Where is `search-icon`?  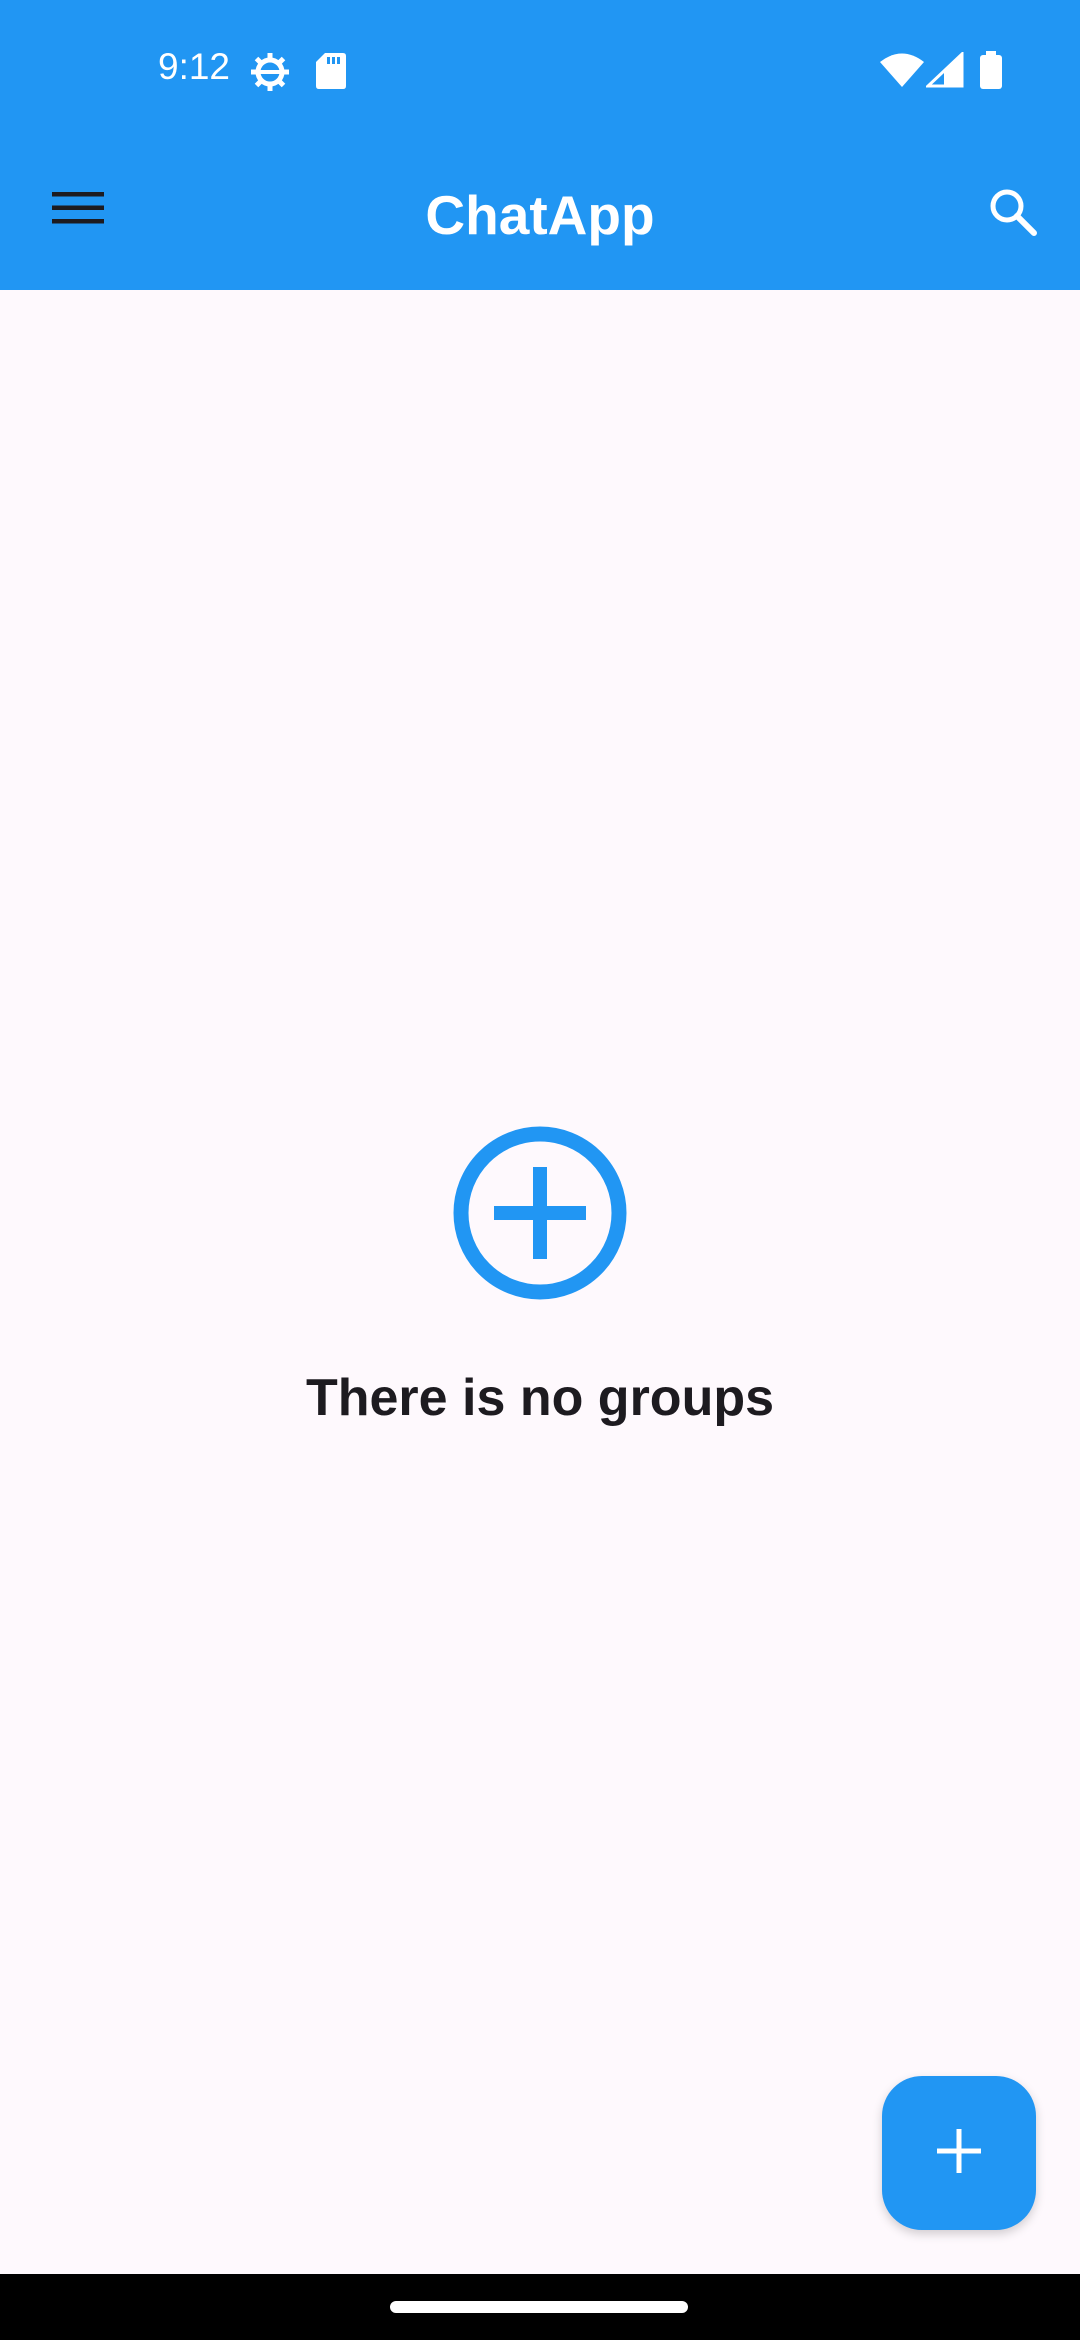 search-icon is located at coordinates (1013, 214).